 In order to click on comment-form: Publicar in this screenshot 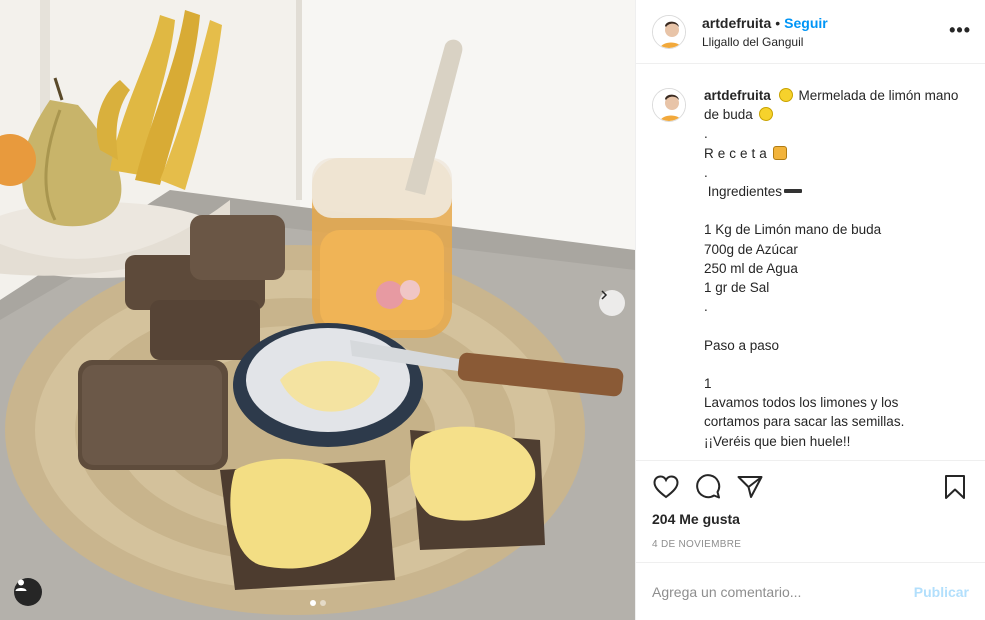, I will do `click(810, 591)`.